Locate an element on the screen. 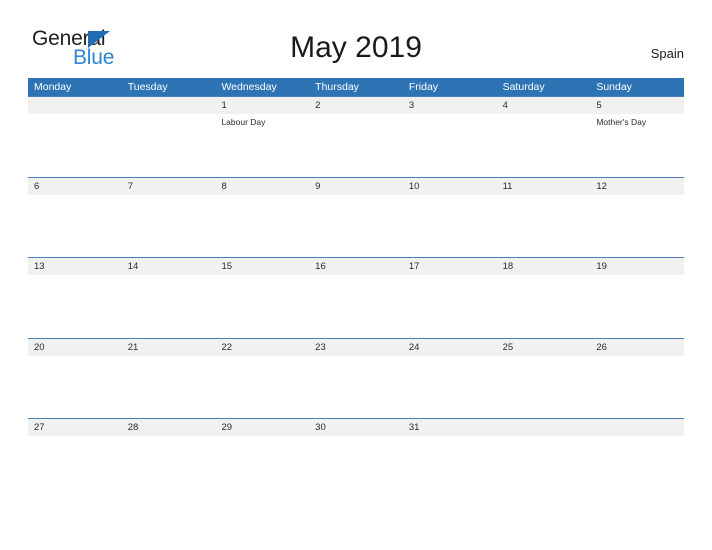 This screenshot has height=550, width=712. day-cell: 26 is located at coordinates (637, 379).